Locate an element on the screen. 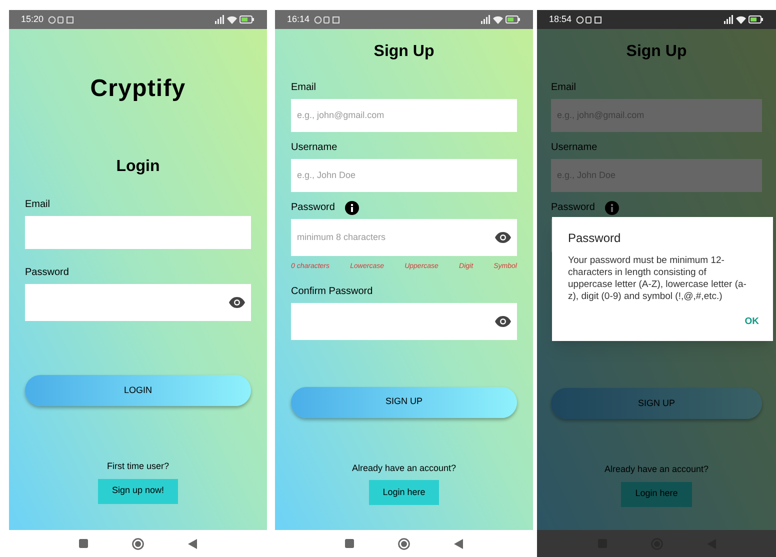 The image size is (776, 557). screen-heading: Login is located at coordinates (138, 167).